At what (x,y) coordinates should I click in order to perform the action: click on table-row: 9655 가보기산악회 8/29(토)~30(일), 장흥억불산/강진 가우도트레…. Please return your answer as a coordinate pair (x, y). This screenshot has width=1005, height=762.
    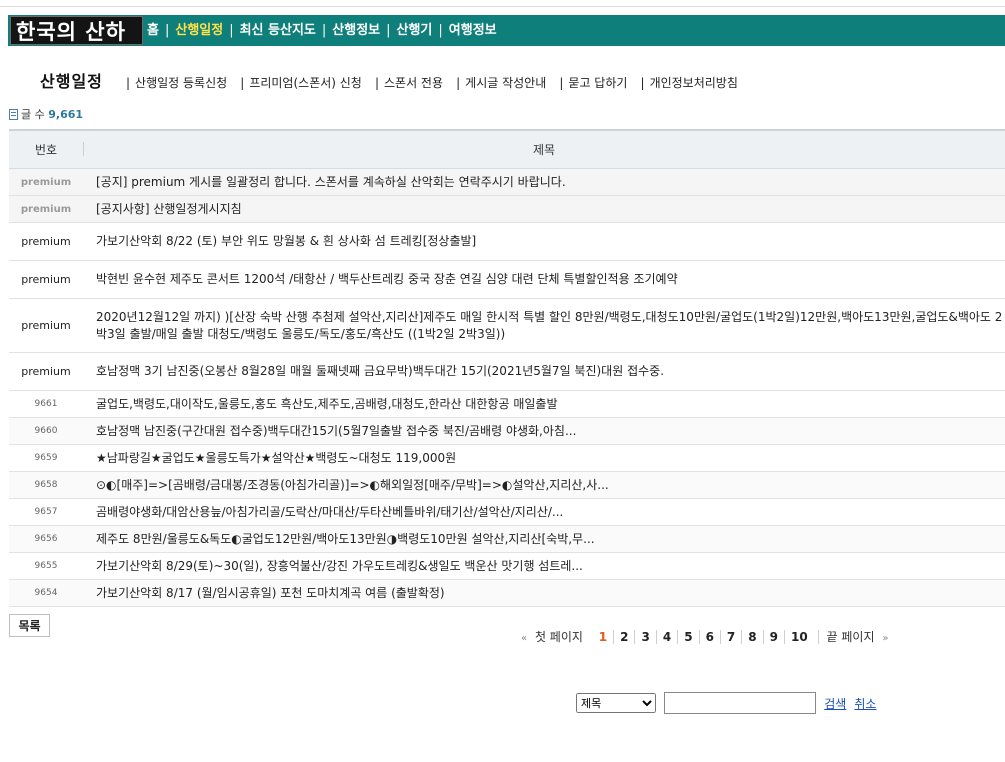
    Looking at the image, I should click on (507, 566).